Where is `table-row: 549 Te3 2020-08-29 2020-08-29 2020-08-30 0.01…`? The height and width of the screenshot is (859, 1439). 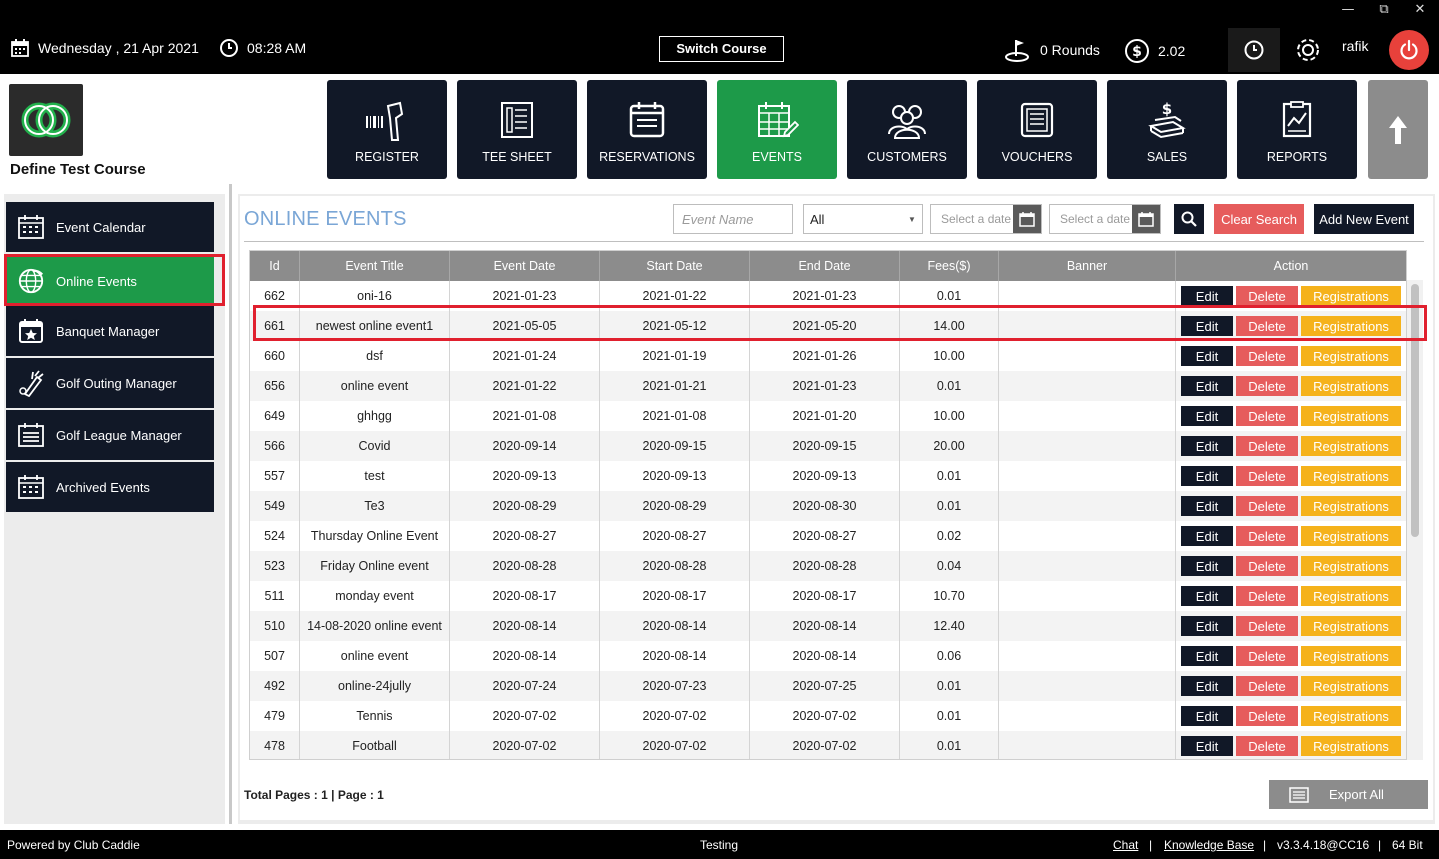
table-row: 549 Te3 2020-08-29 2020-08-29 2020-08-30 0.01… is located at coordinates (828, 506).